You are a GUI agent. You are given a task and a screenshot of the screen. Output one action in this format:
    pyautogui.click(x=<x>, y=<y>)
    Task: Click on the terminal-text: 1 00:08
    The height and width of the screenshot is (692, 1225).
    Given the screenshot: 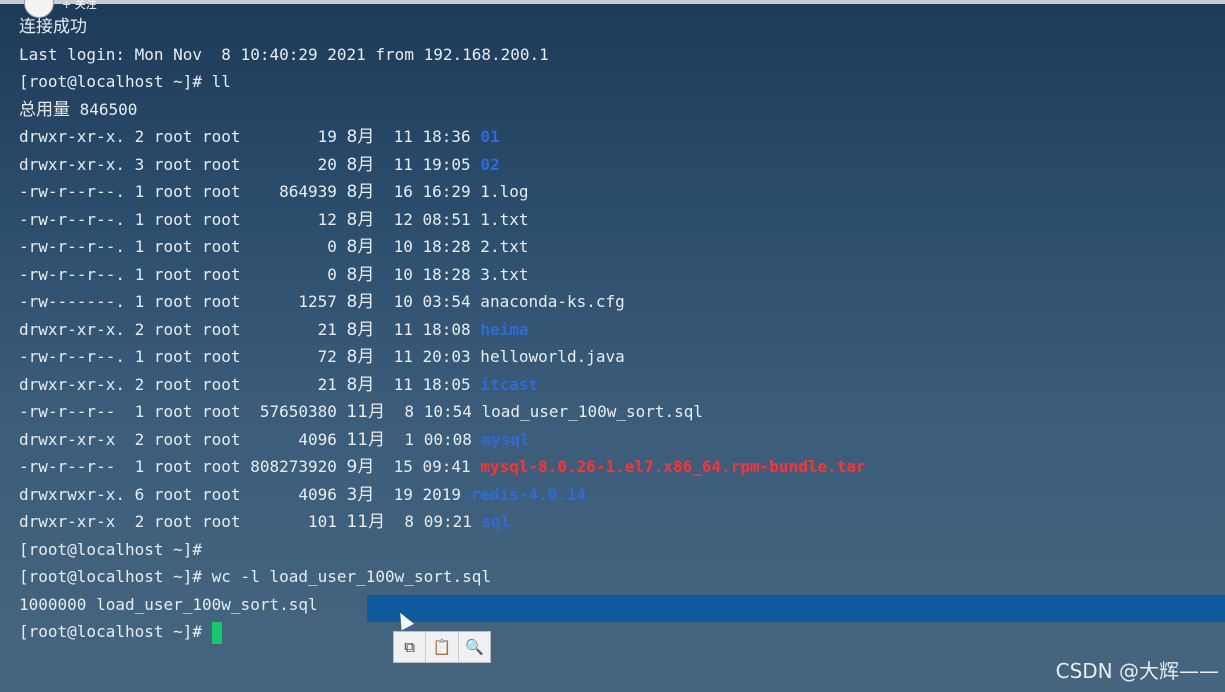 What is the action you would take?
    pyautogui.click(x=433, y=439)
    